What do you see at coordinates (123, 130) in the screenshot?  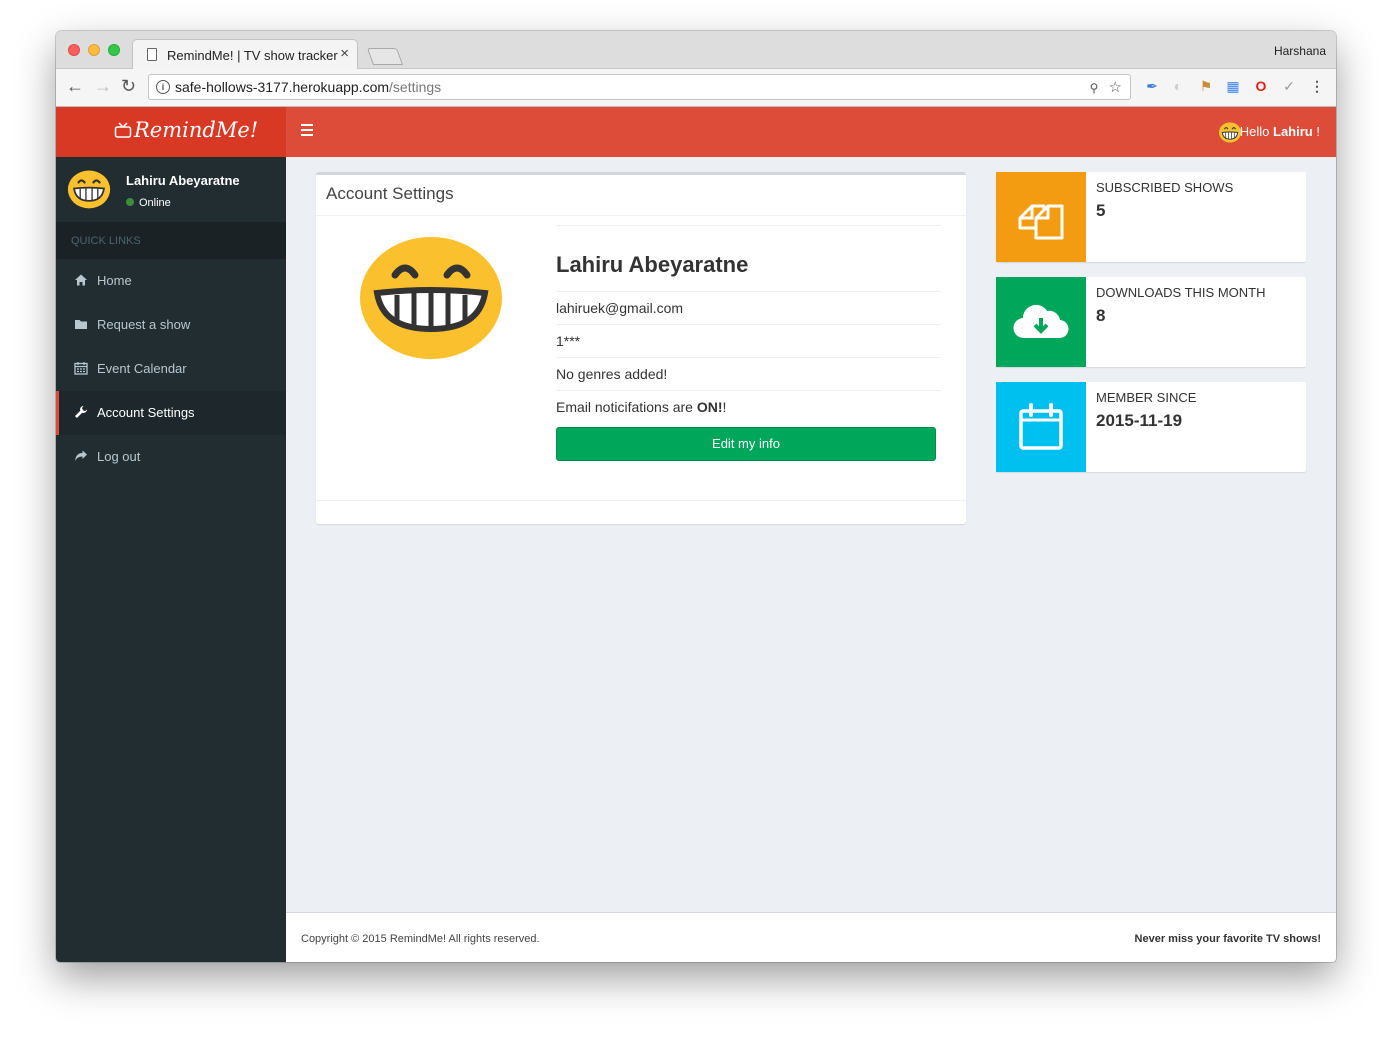 I see `tv-logo-icon` at bounding box center [123, 130].